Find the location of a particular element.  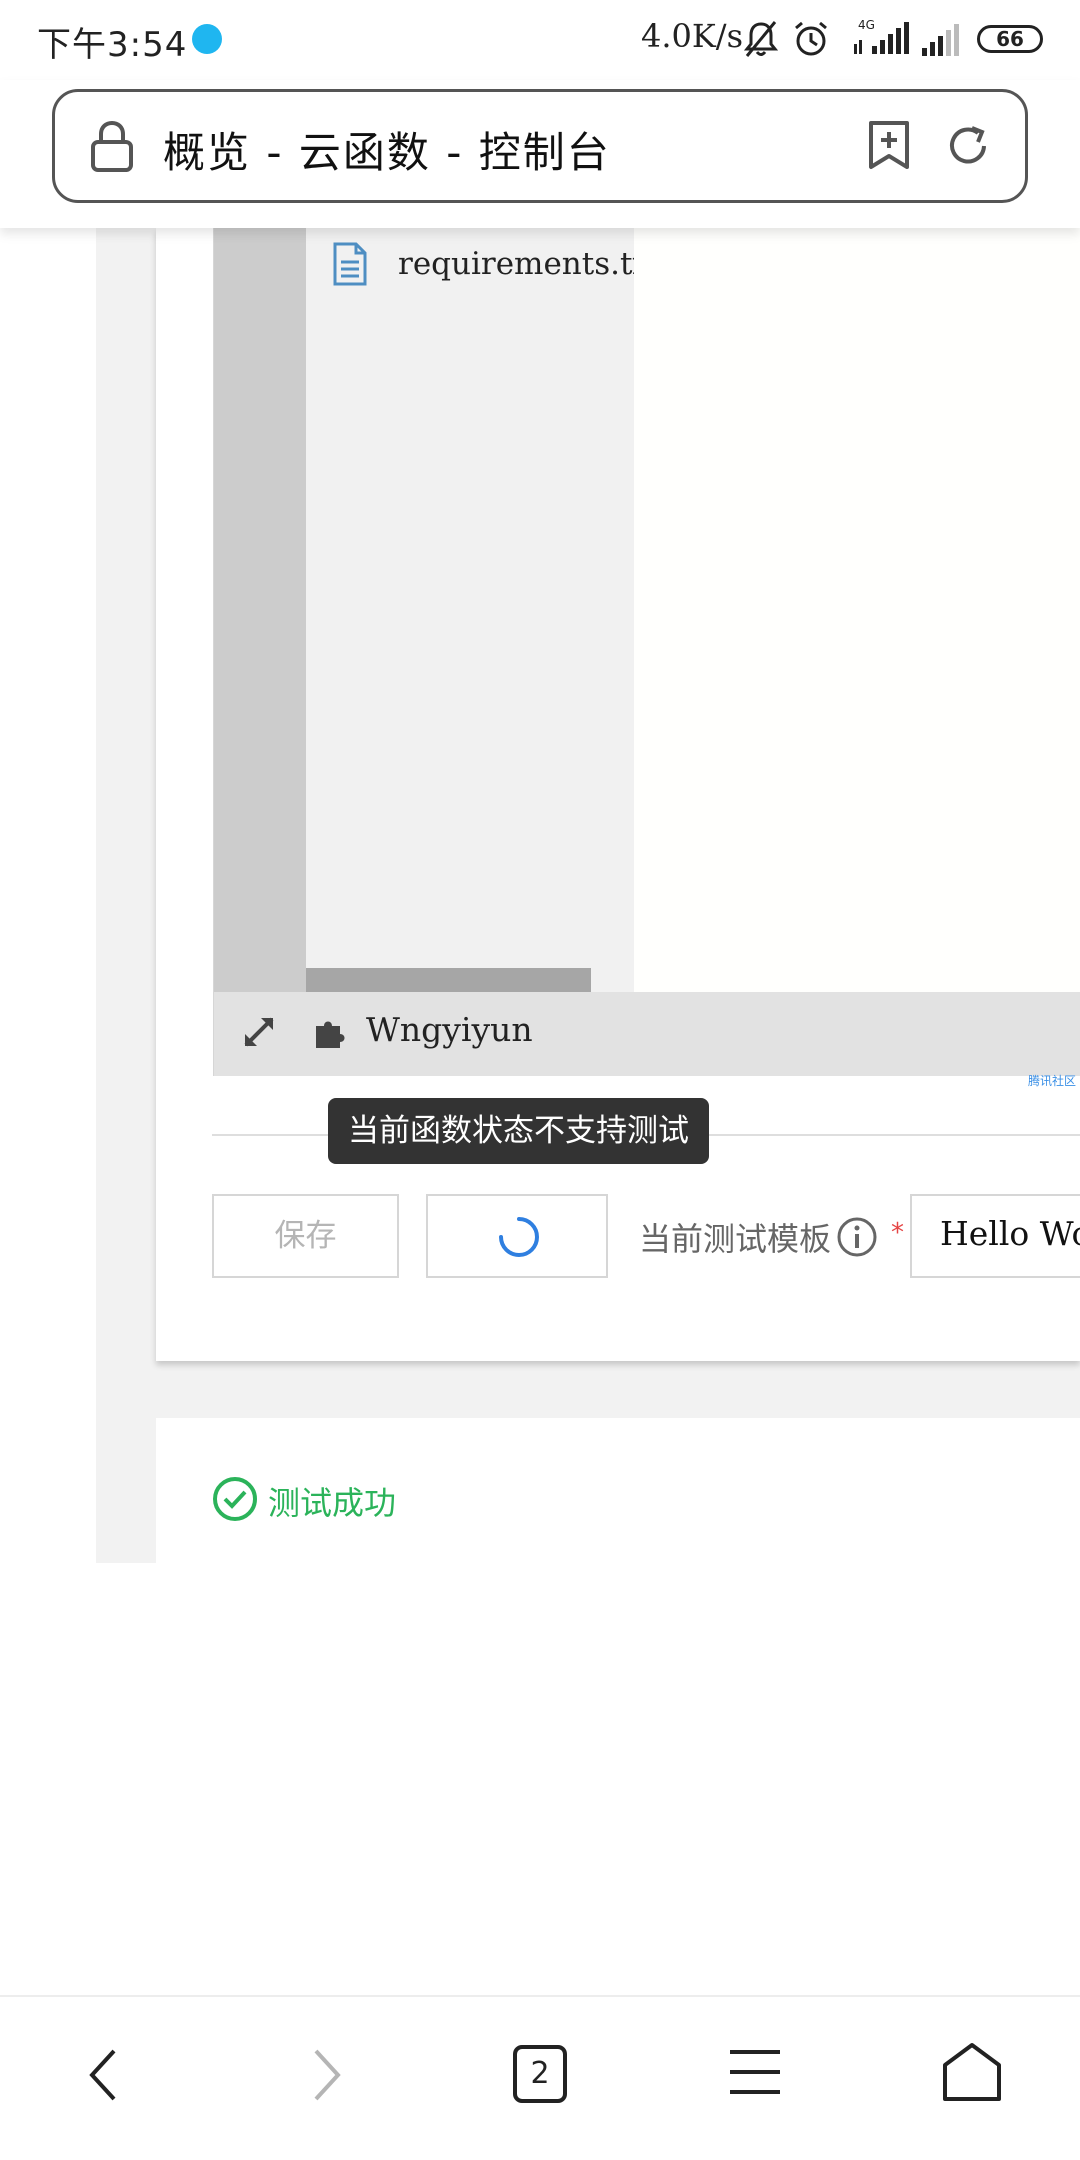

save-button: 保存 is located at coordinates (305, 1236).